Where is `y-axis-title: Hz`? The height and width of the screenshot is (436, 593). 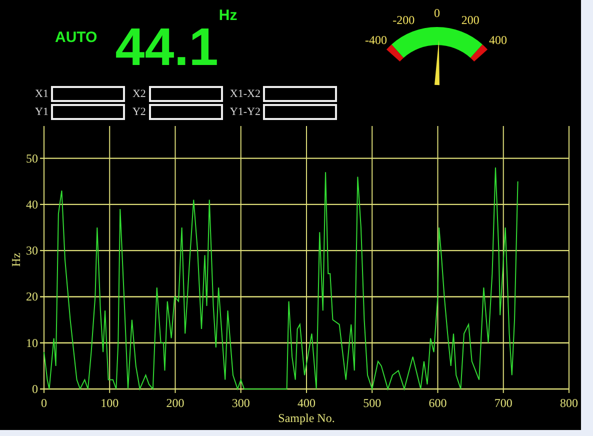 y-axis-title: Hz is located at coordinates (16, 259).